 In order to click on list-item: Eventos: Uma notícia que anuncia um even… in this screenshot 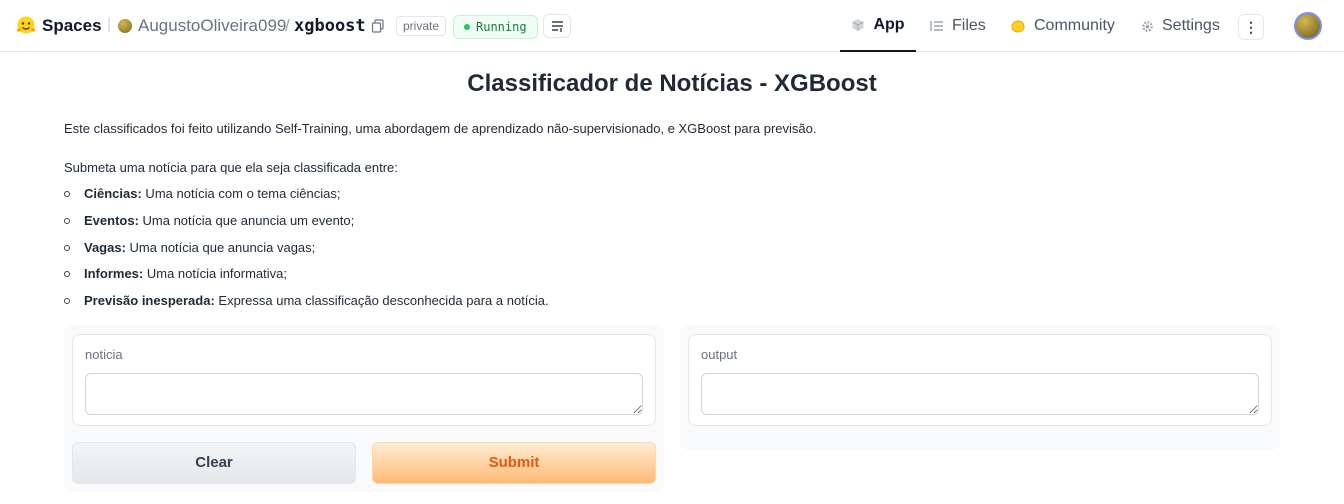, I will do `click(306, 226)`.